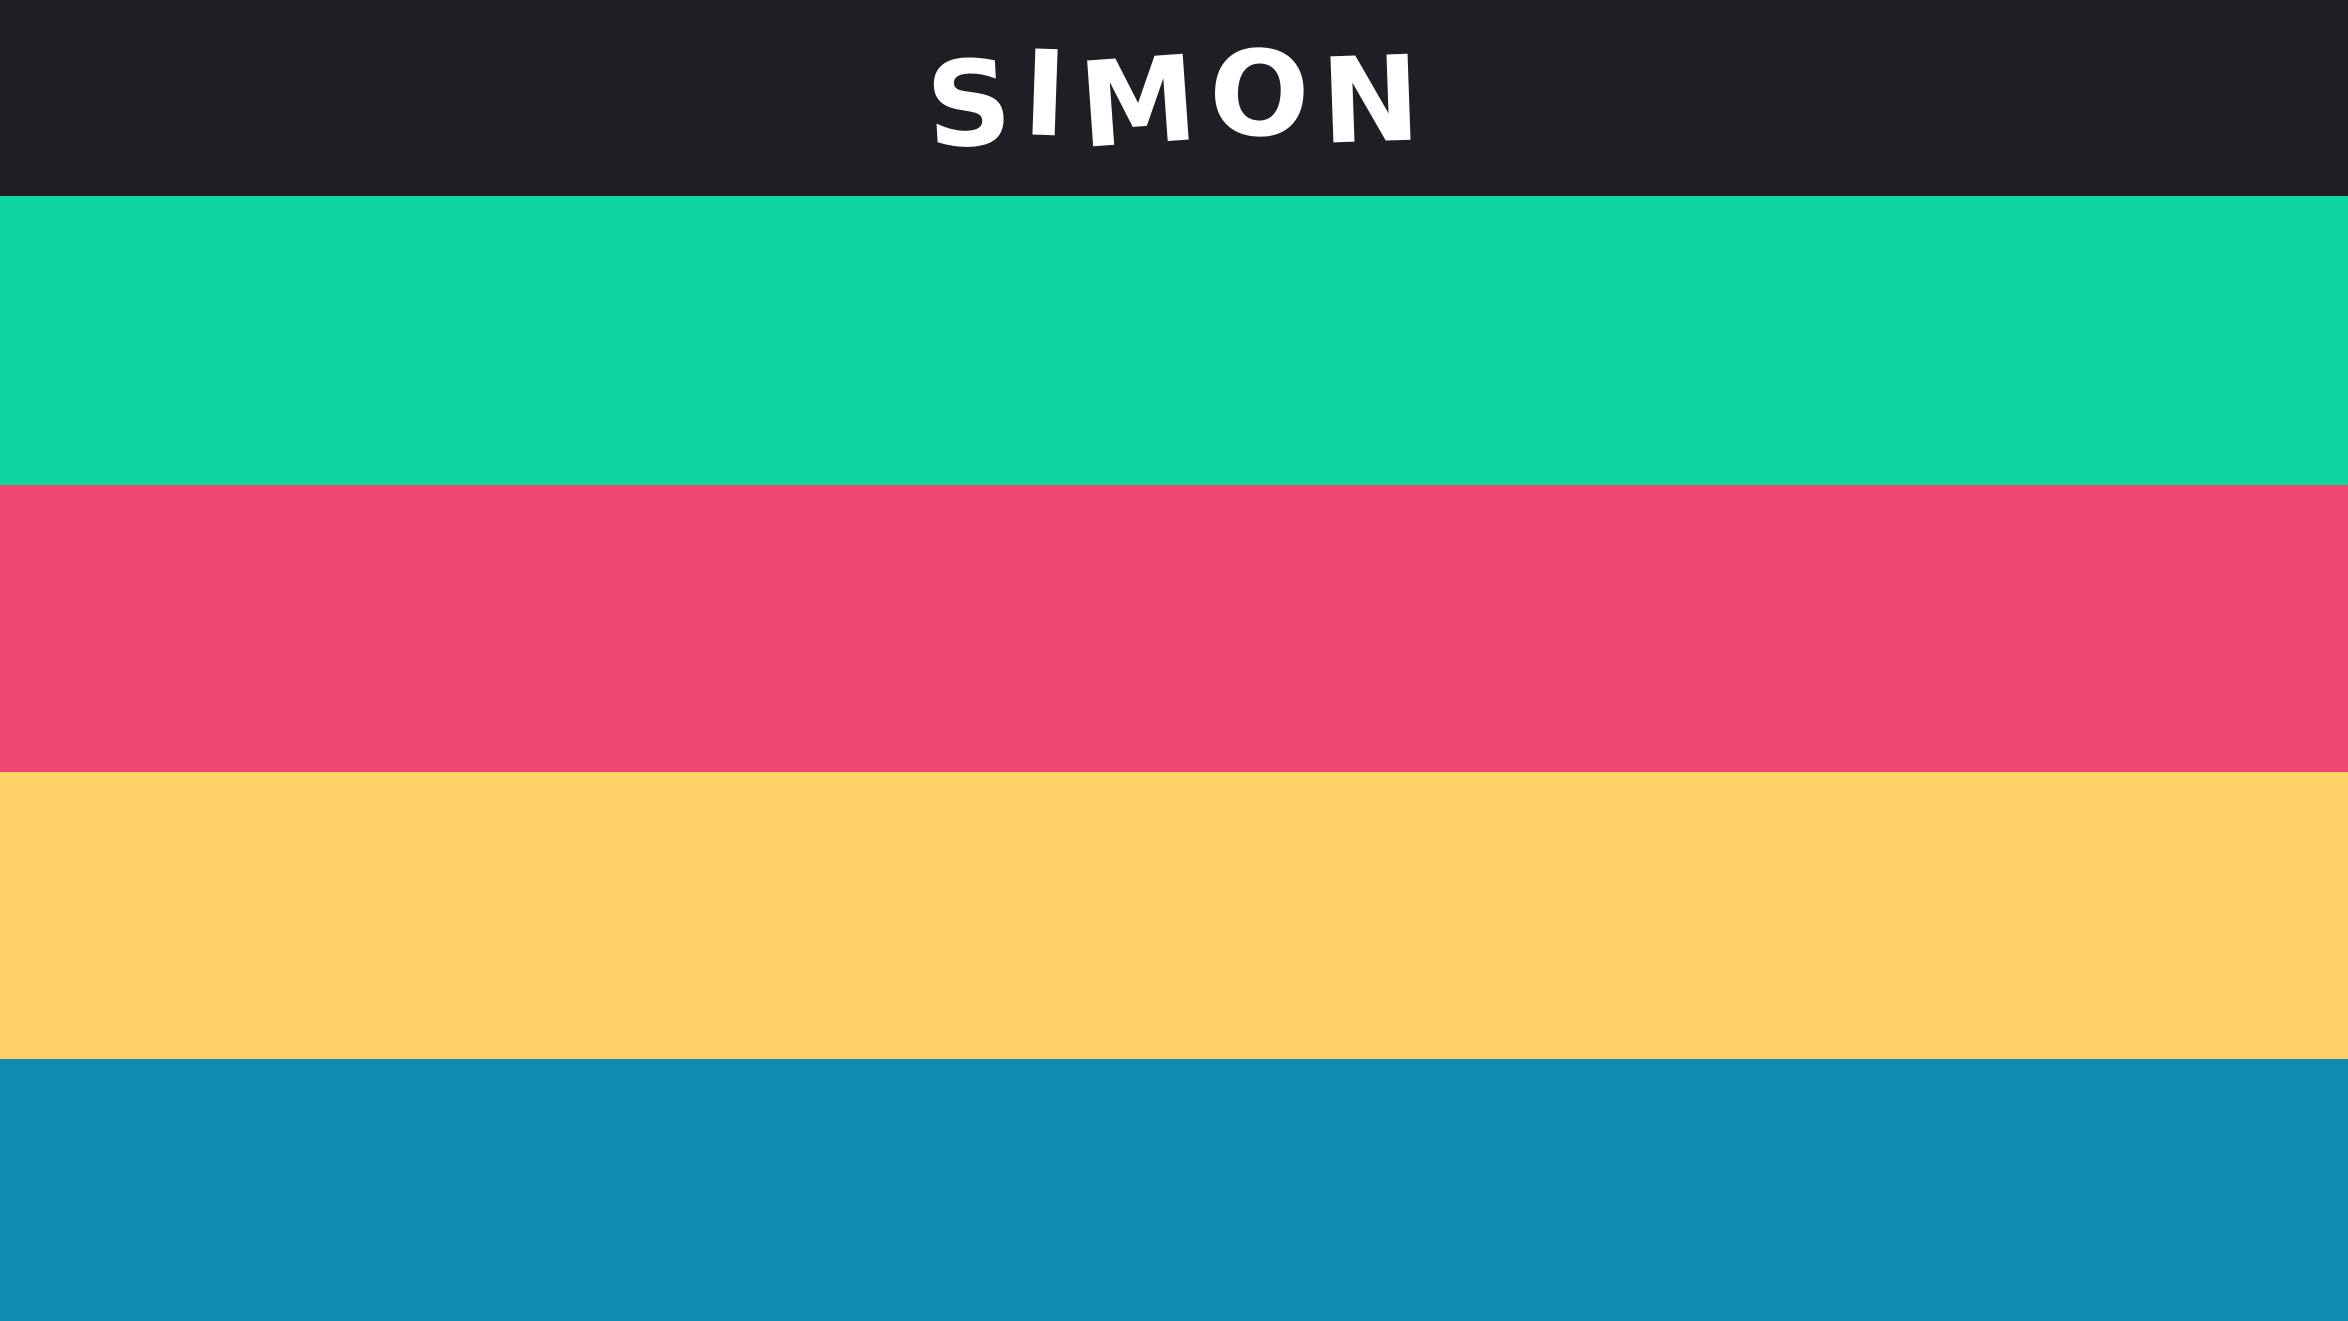 Image resolution: width=2348 pixels, height=1321 pixels. What do you see at coordinates (970, 104) in the screenshot?
I see `title-letter: S` at bounding box center [970, 104].